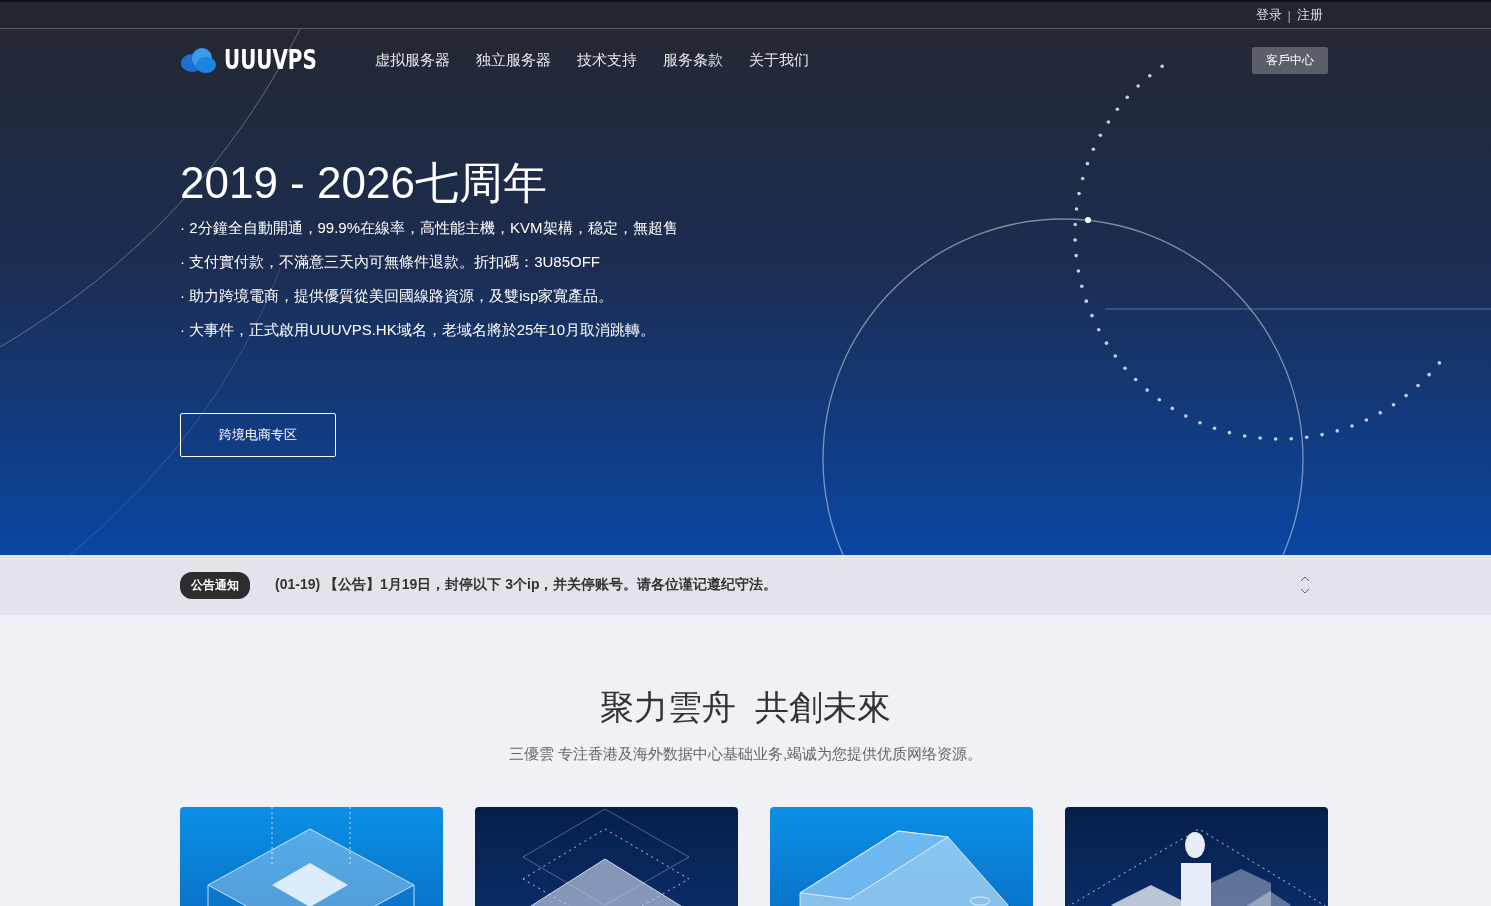  Describe the element at coordinates (745, 754) in the screenshot. I see `section-subtitle: 三優雲 专注香港及海外数据中心基础业务,竭诚为您提供优质网络资源。` at that location.